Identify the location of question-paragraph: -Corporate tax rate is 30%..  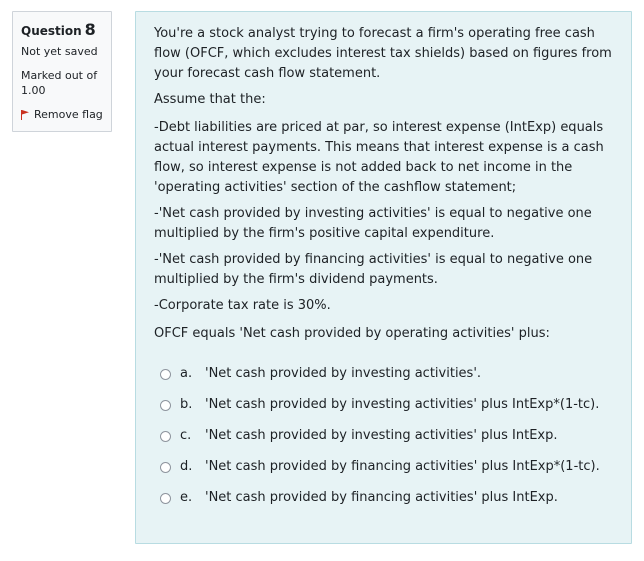
(242, 305).